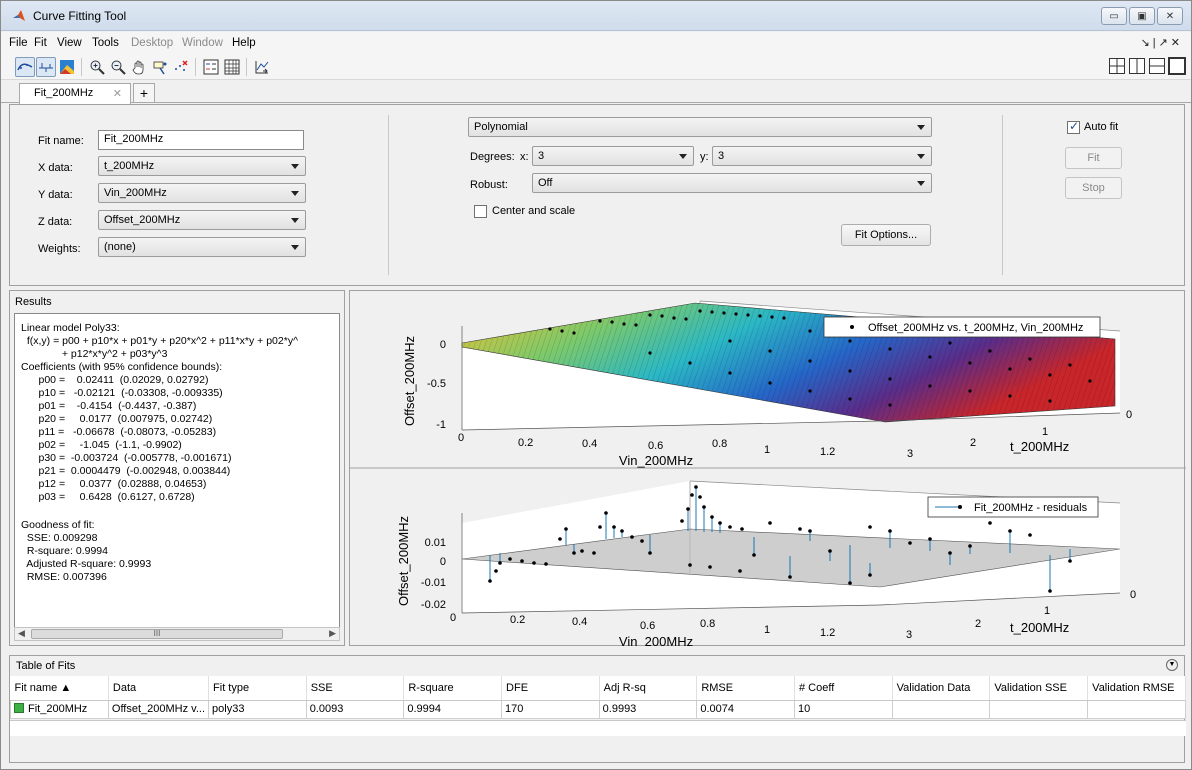 The width and height of the screenshot is (1192, 770). What do you see at coordinates (246, 67) in the screenshot?
I see `toolbar-separator` at bounding box center [246, 67].